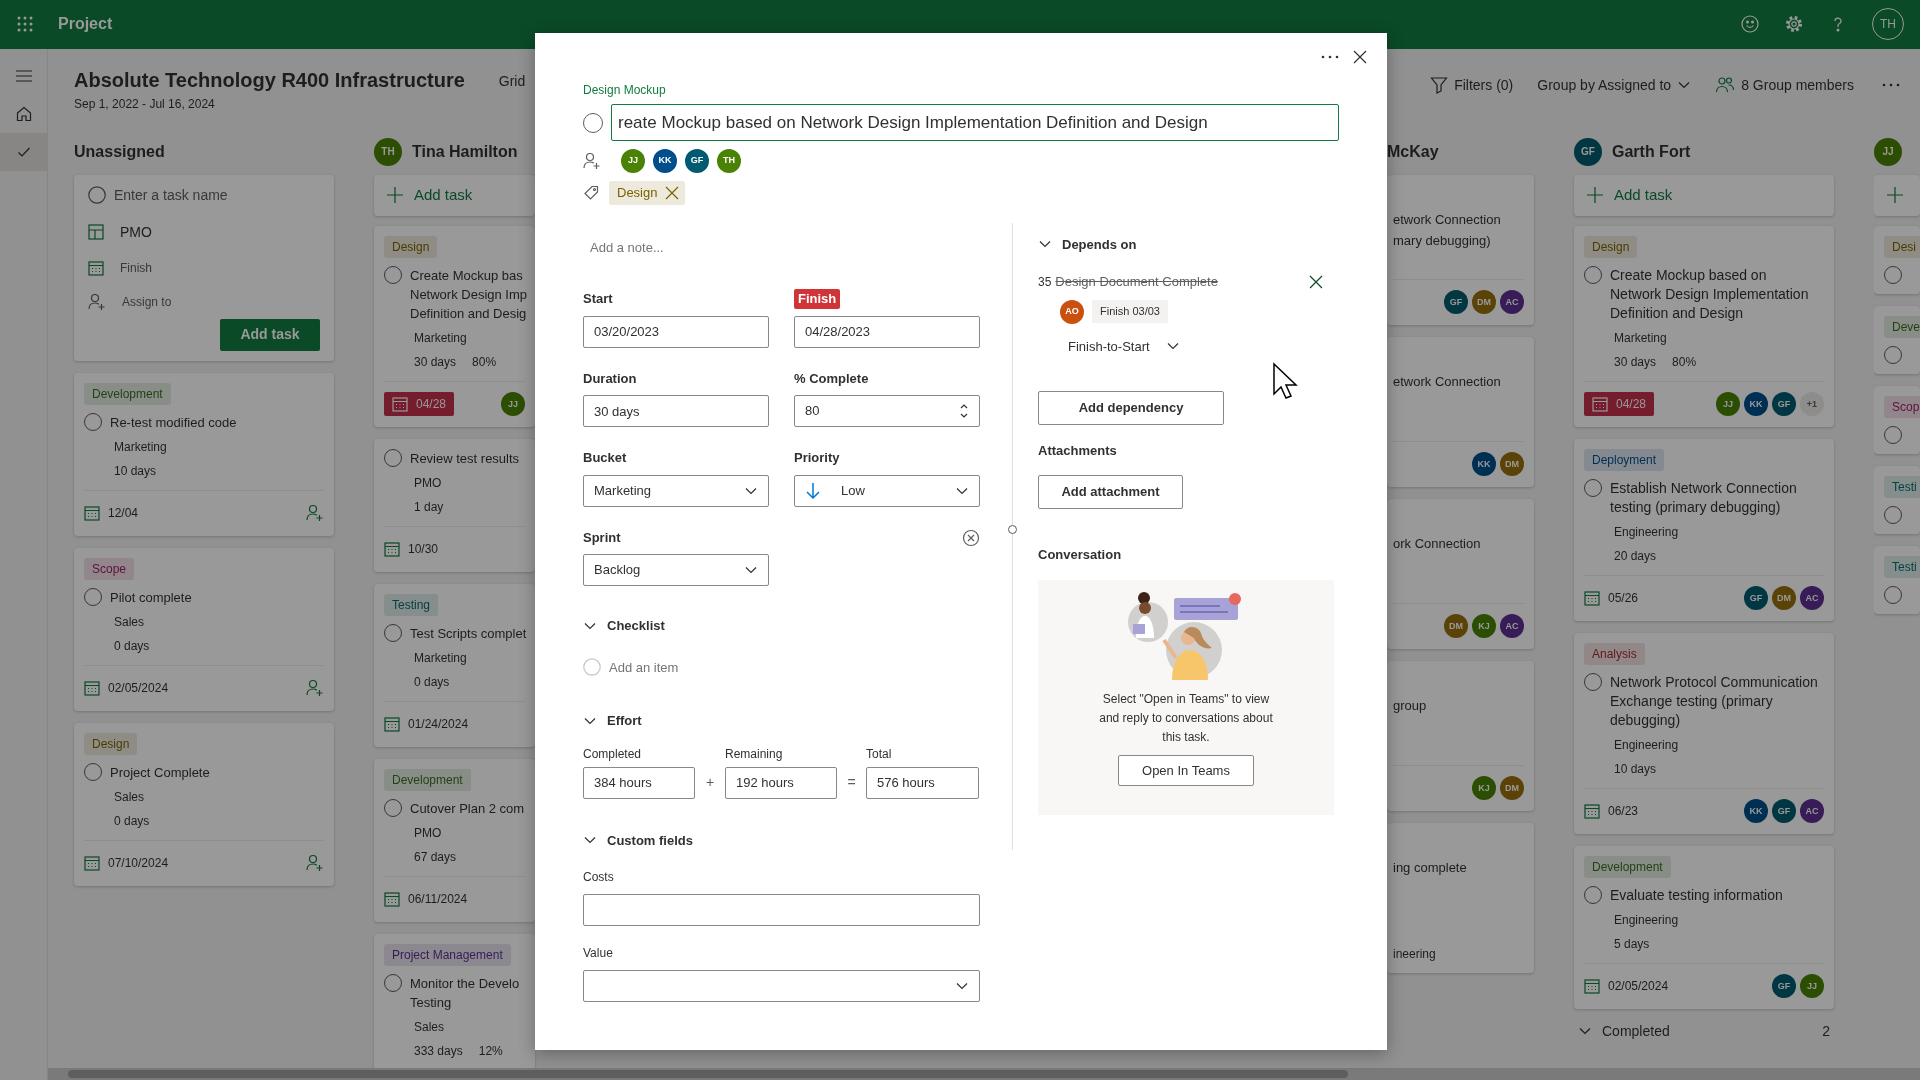 Image resolution: width=1920 pixels, height=1080 pixels. What do you see at coordinates (638, 840) in the screenshot?
I see `section-toggle: Custom fields` at bounding box center [638, 840].